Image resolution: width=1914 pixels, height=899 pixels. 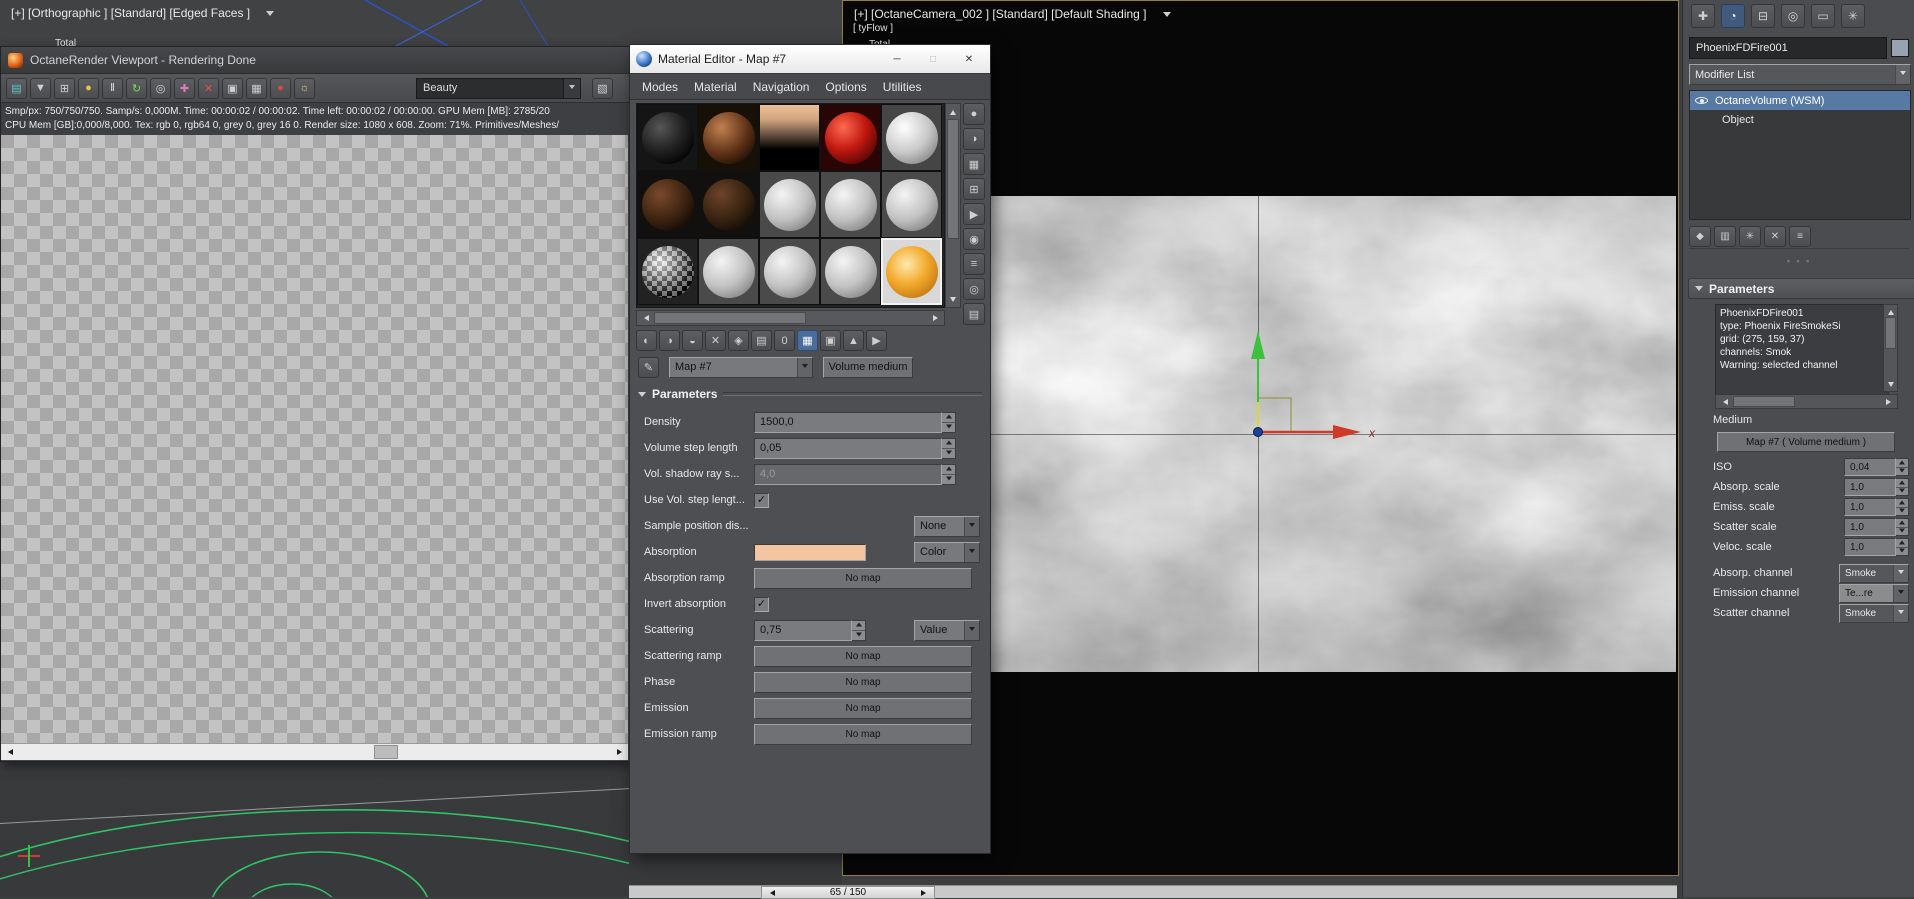 I want to click on emiss-scale-field: 1,0, so click(x=1870, y=507).